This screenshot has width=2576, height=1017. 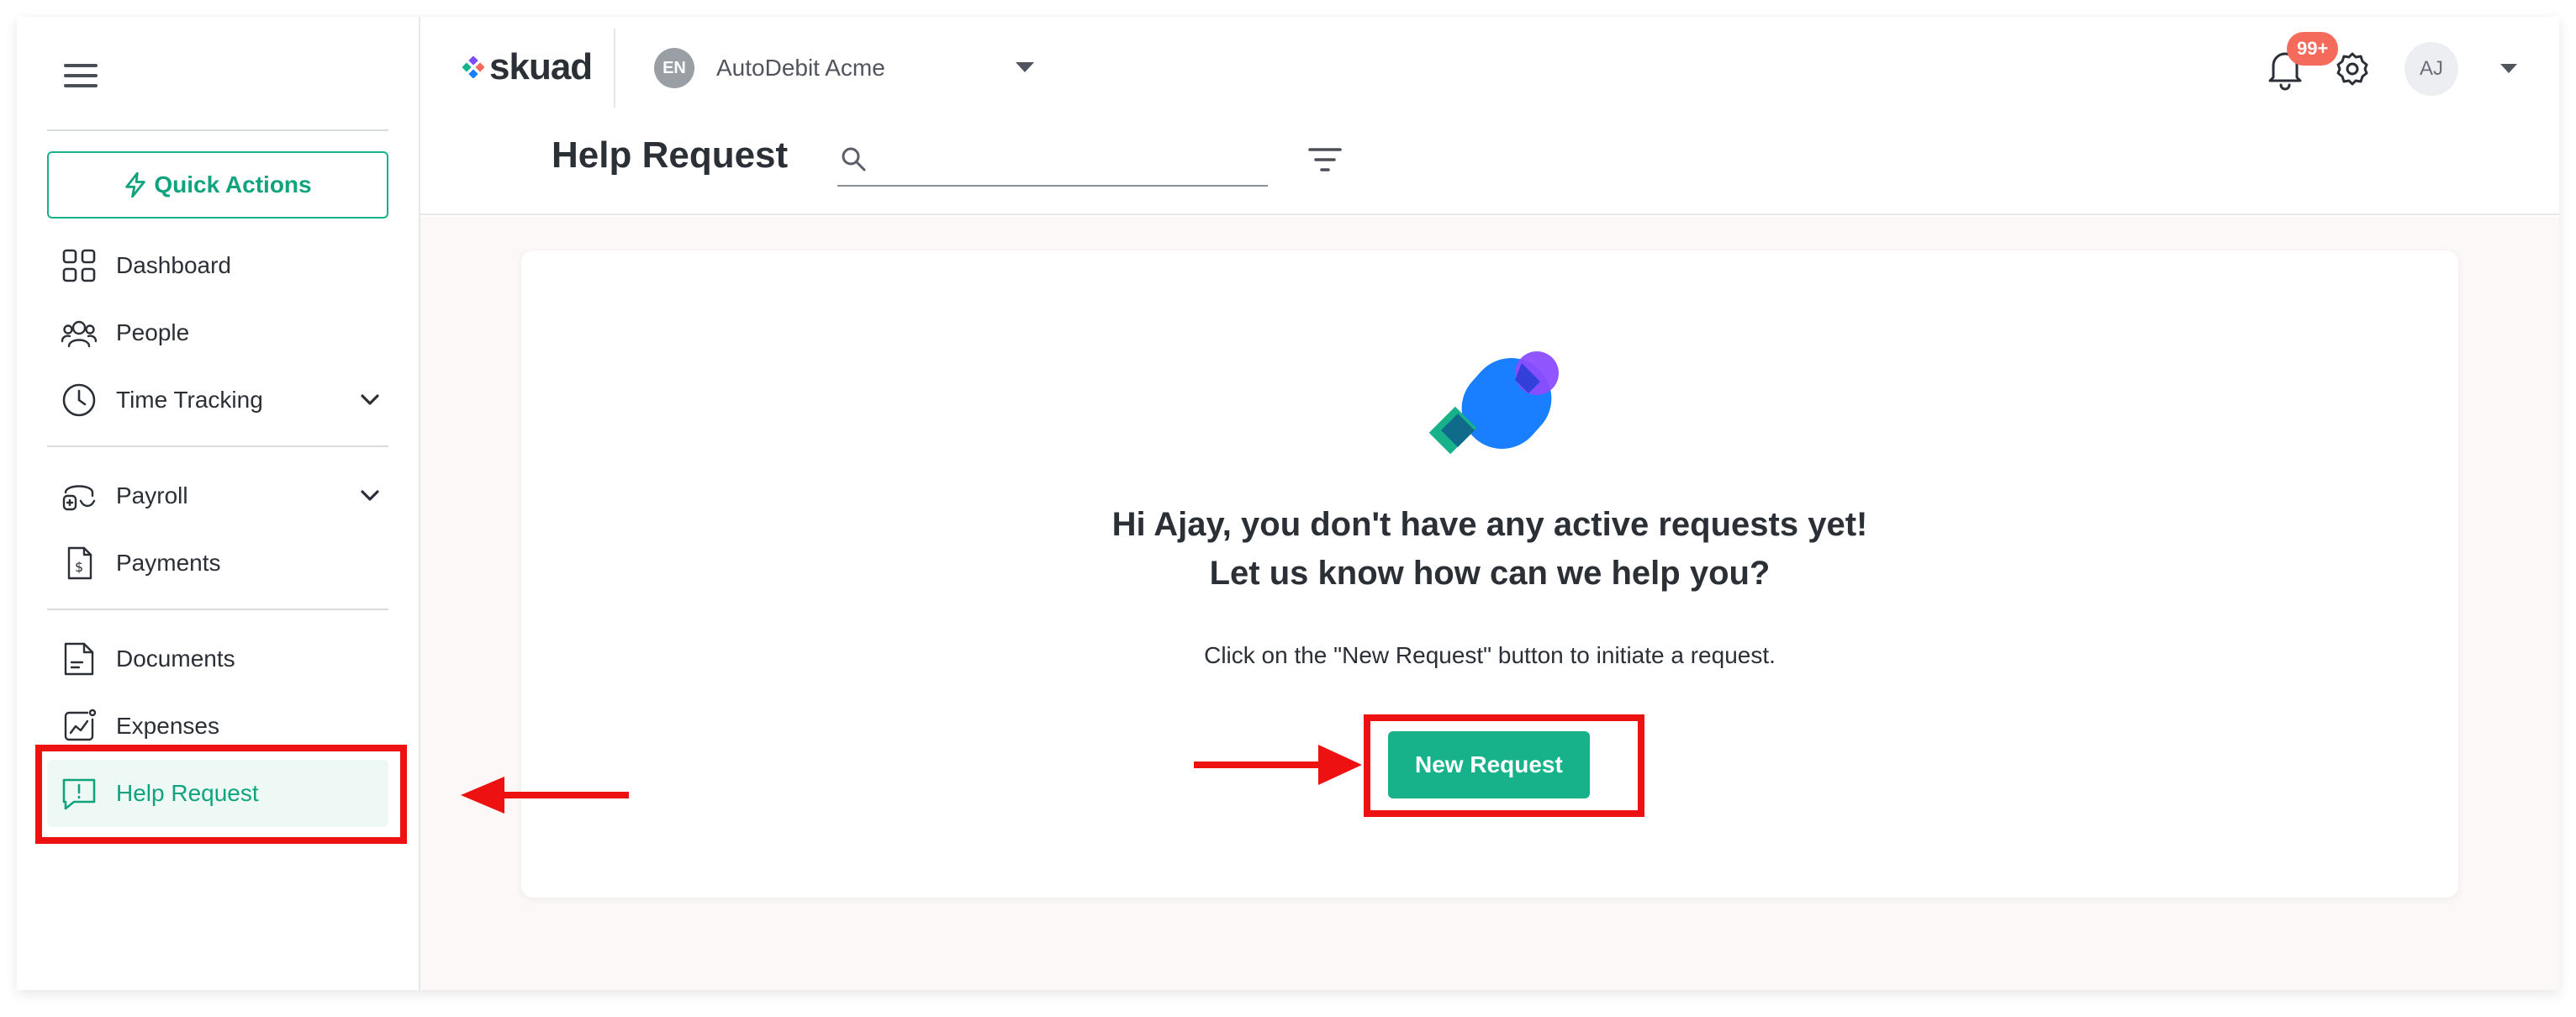 What do you see at coordinates (1324, 160) in the screenshot?
I see `filter-icon` at bounding box center [1324, 160].